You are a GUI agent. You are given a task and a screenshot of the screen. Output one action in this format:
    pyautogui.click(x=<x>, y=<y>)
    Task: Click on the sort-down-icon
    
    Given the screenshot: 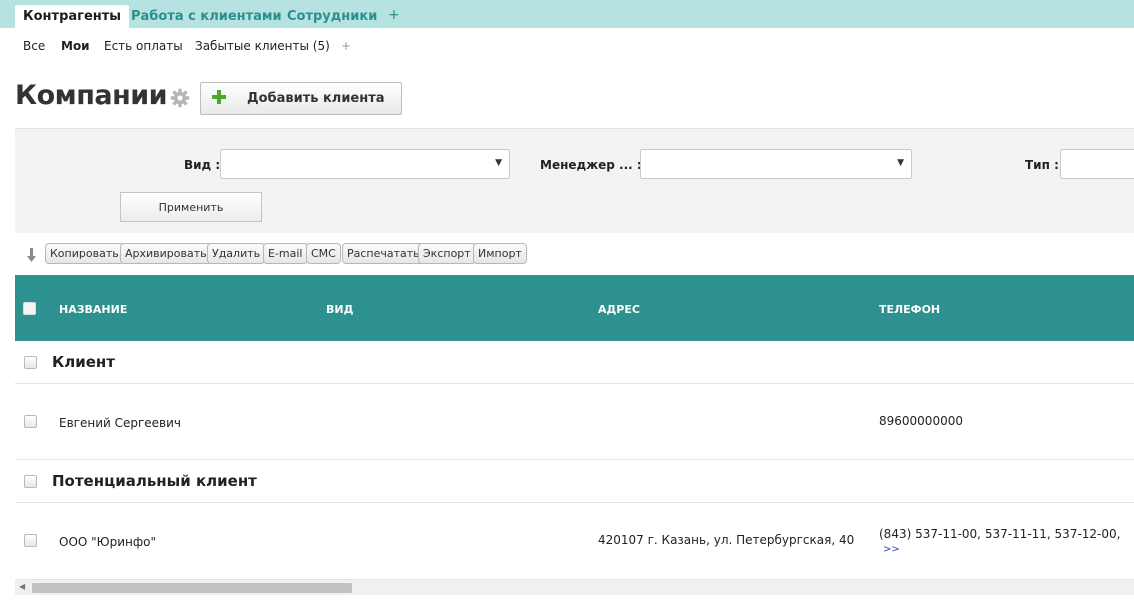 What is the action you would take?
    pyautogui.click(x=31, y=255)
    